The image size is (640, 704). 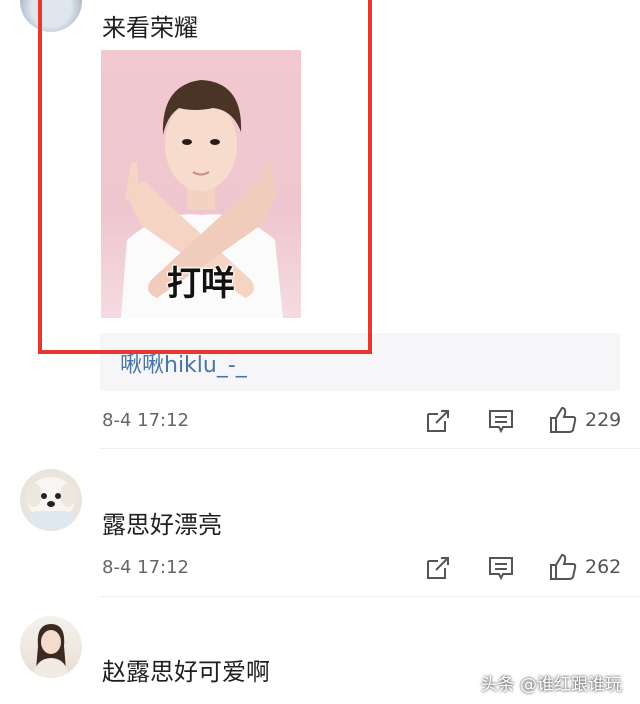 I want to click on watermark: 头条 @谁红跟谁玩, so click(x=551, y=685).